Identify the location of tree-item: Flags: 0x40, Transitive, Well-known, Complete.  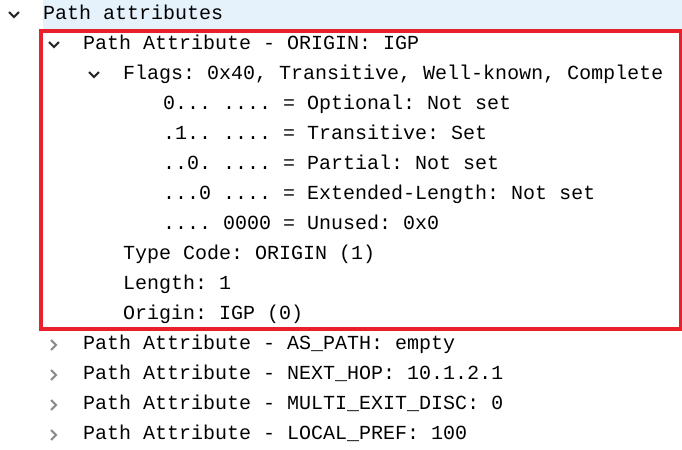
(402, 75).